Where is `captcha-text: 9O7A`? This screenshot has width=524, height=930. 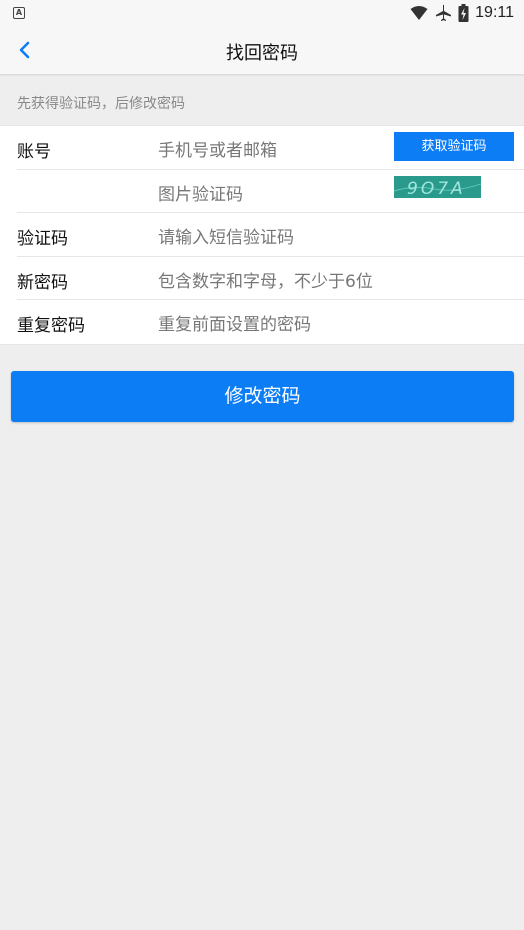
captcha-text: 9O7A is located at coordinates (436, 188).